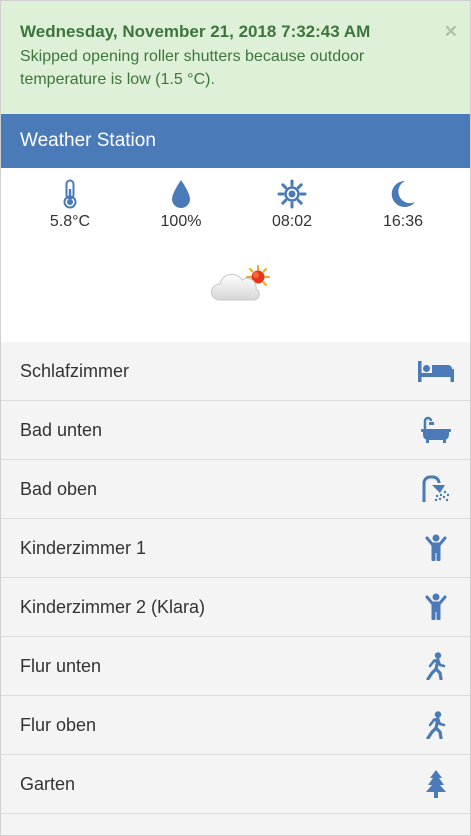 The image size is (471, 836). I want to click on sunrise-value: 08:02, so click(292, 221).